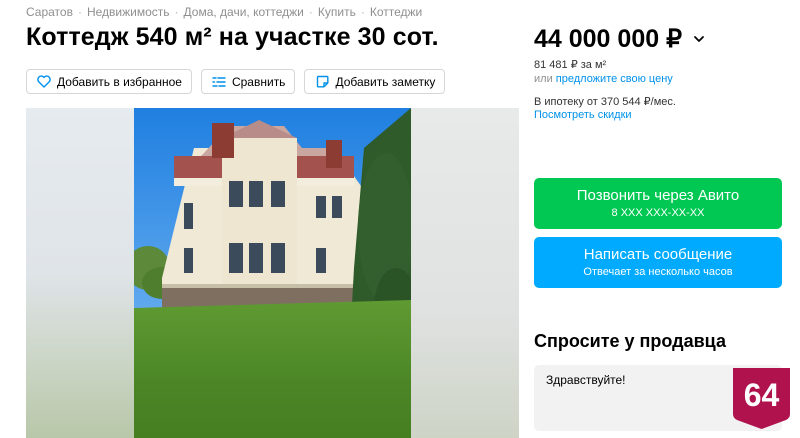 The width and height of the screenshot is (800, 438). I want to click on call-label: Позвонить через Авито, so click(658, 195).